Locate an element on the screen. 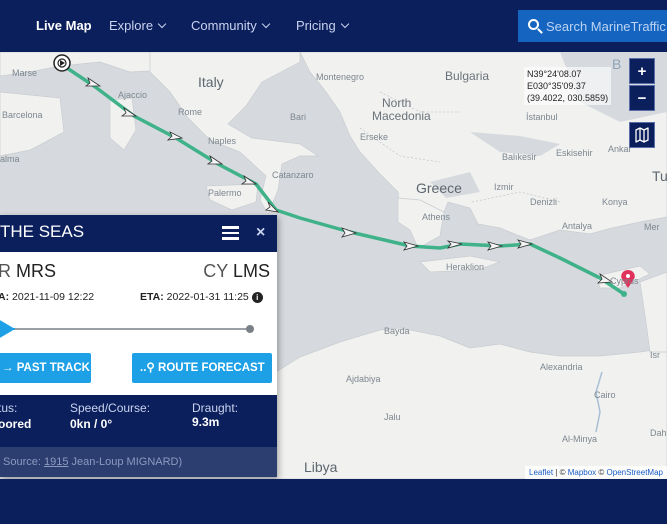 The image size is (667, 524). eta-label: ETA: is located at coordinates (152, 297).